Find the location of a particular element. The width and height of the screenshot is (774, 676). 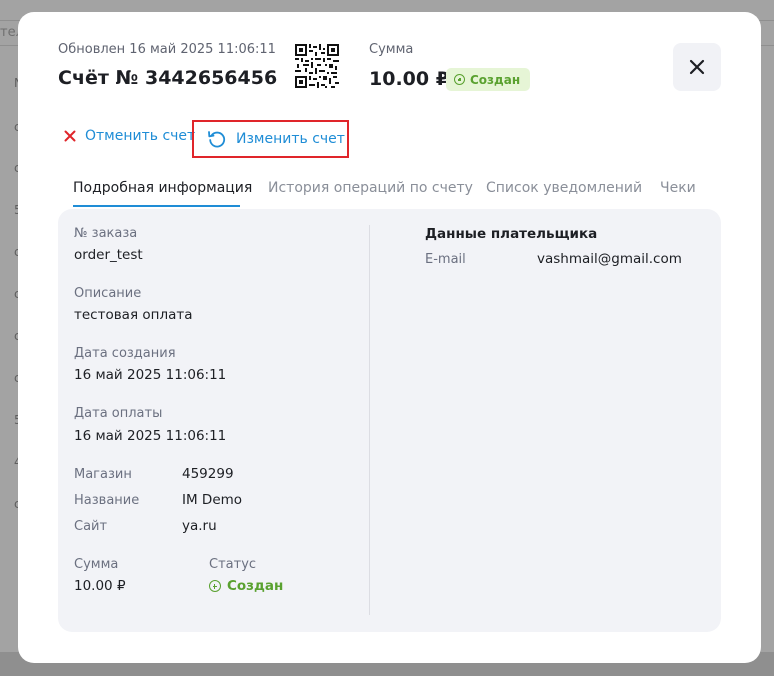

site-value: ya.ru is located at coordinates (199, 526).